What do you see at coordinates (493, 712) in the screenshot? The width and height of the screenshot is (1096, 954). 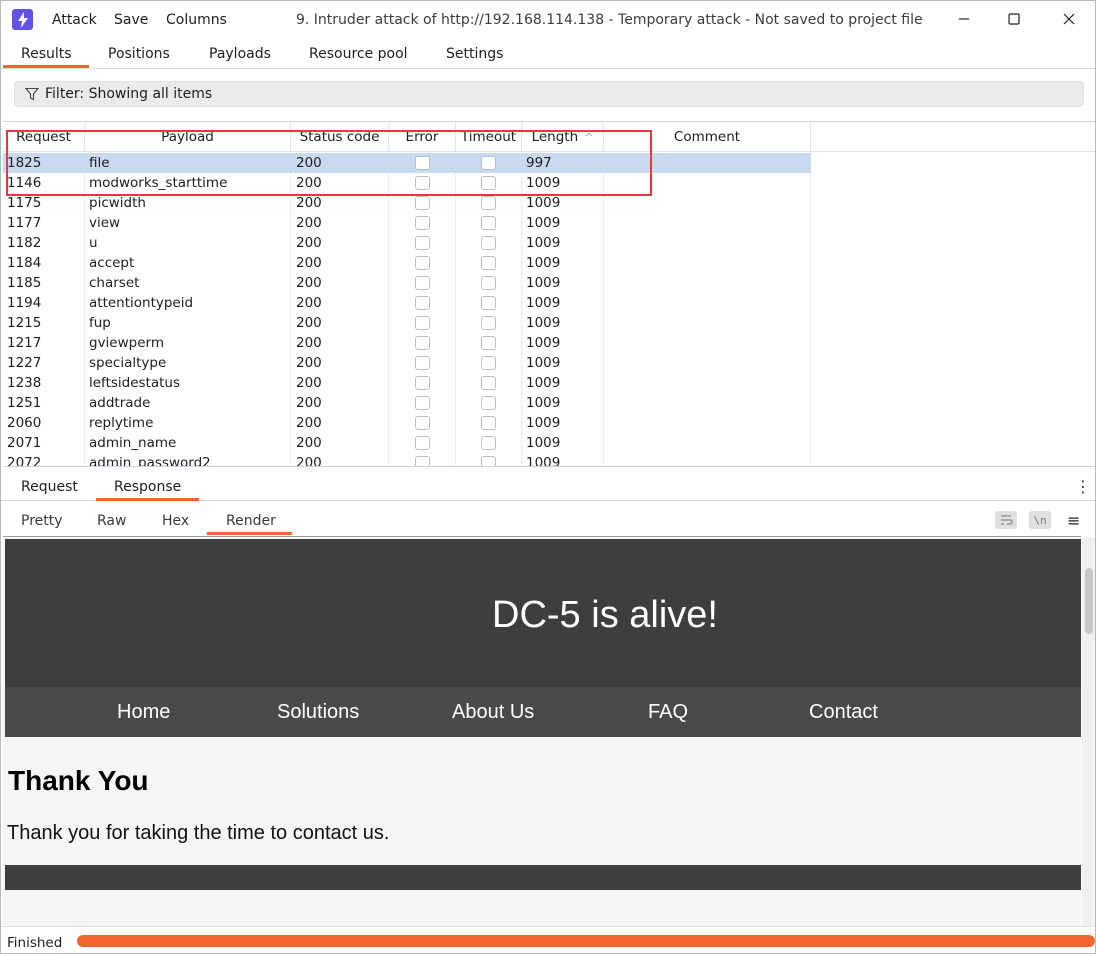 I see `rendered-nav-about: About Us` at bounding box center [493, 712].